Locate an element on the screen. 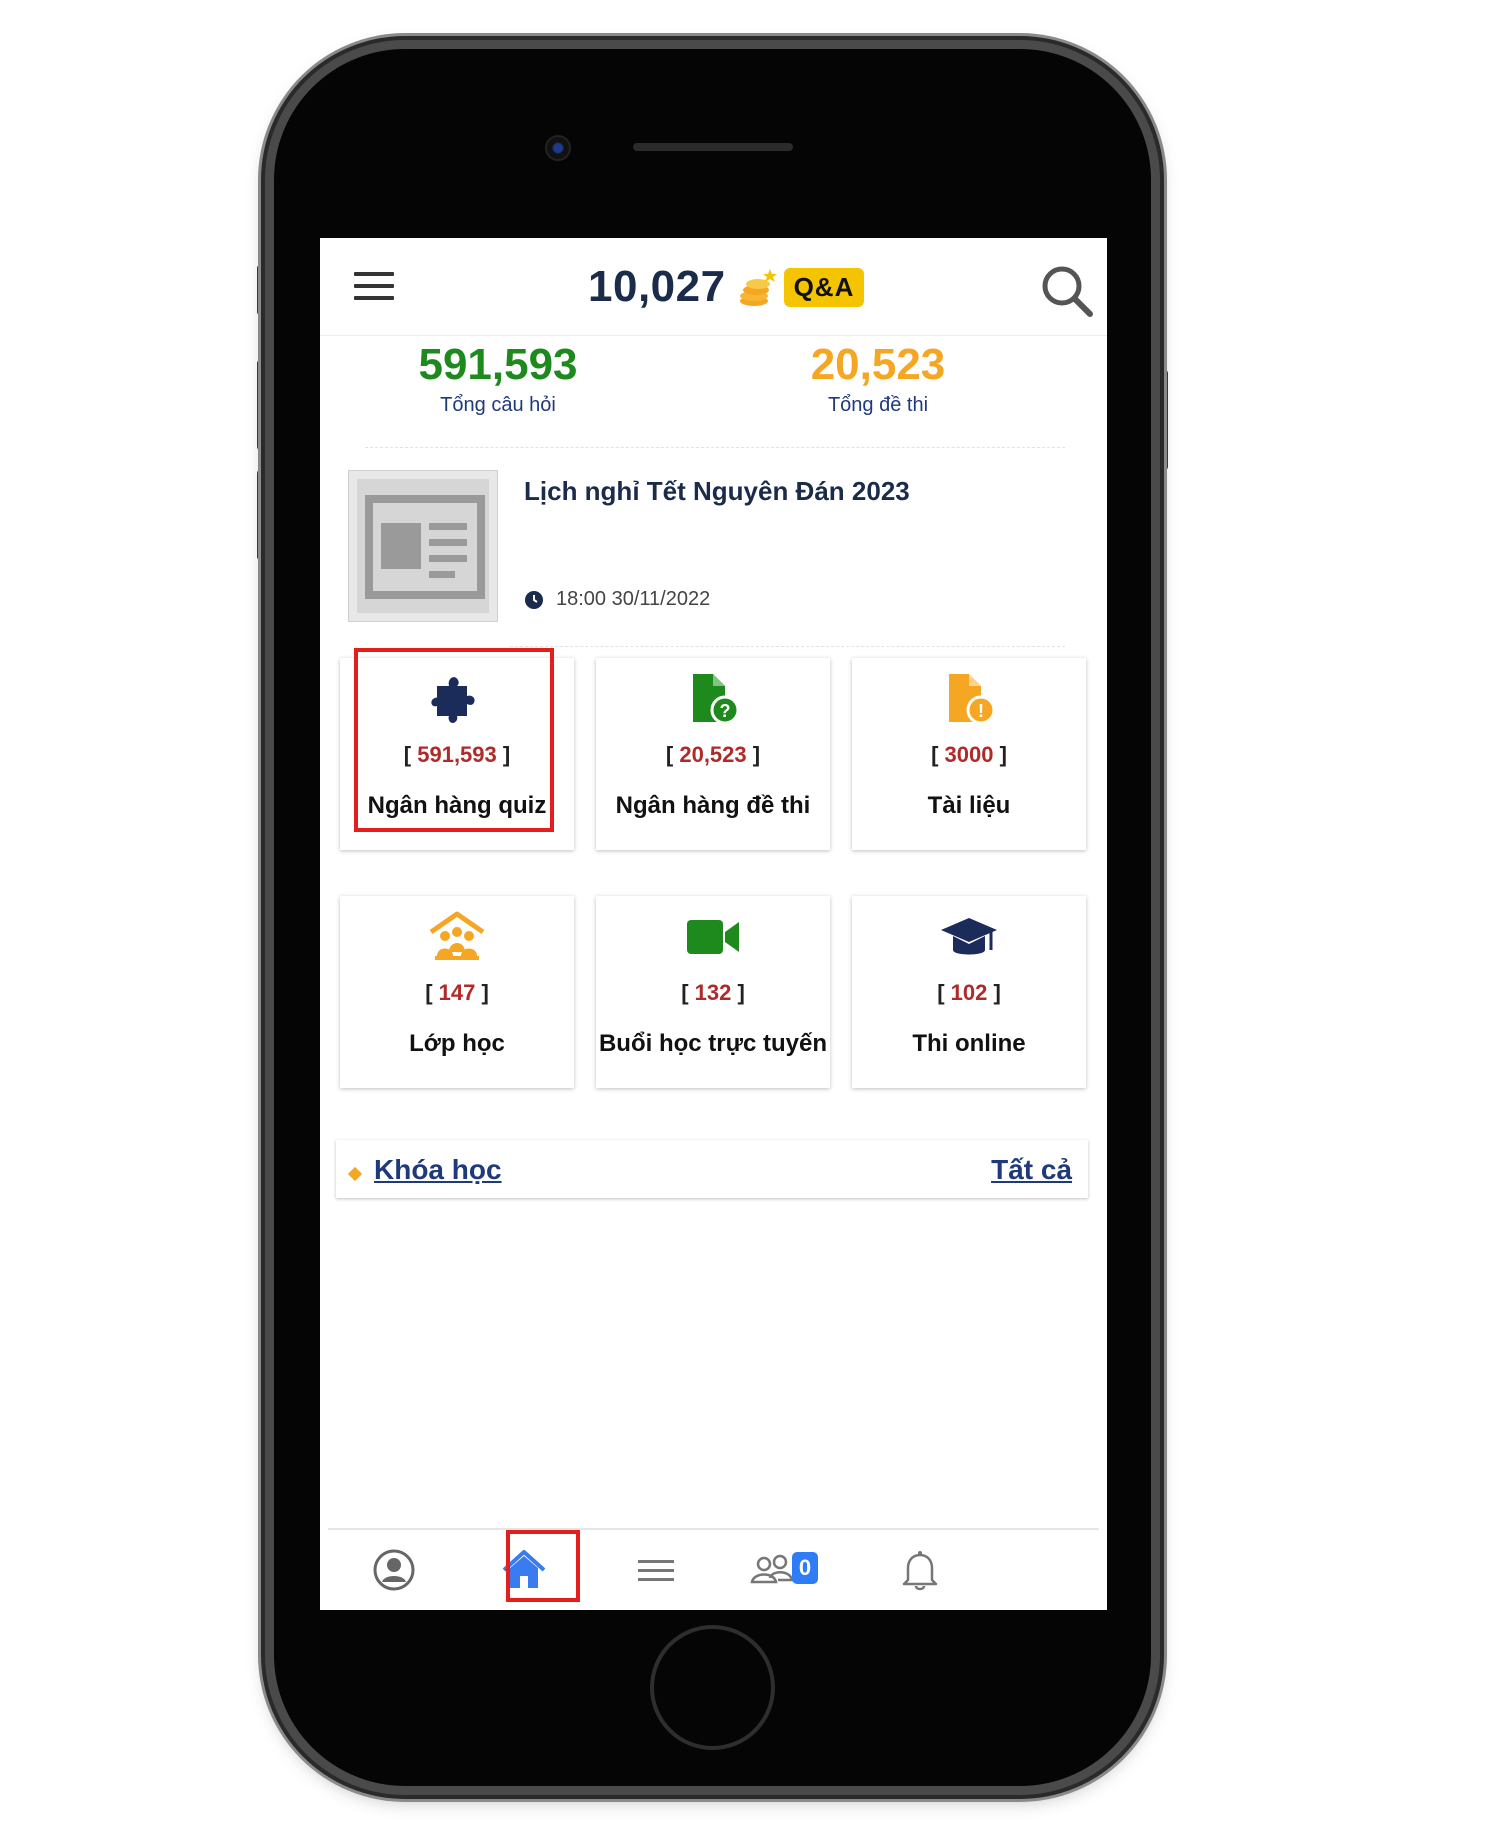 The height and width of the screenshot is (1837, 1507). phone-volume-down is located at coordinates (261, 515).